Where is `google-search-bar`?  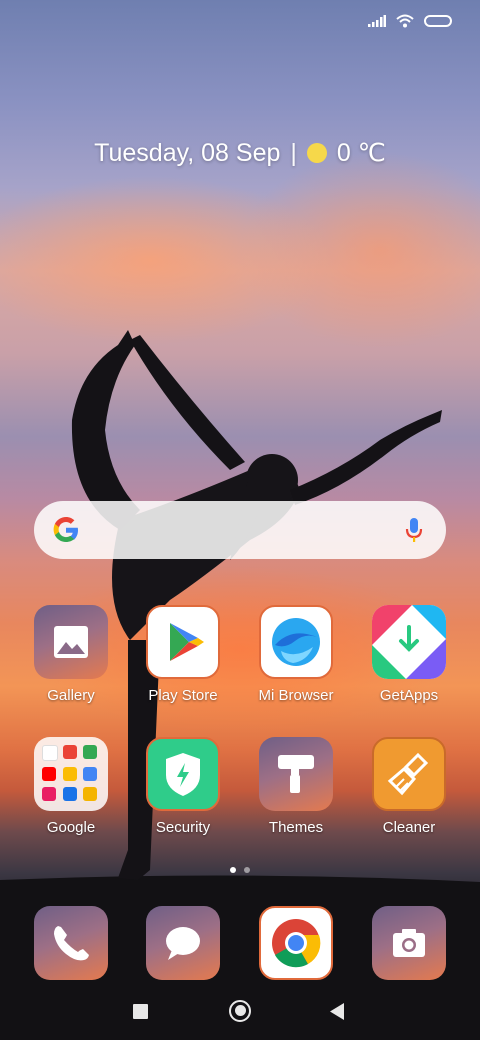 google-search-bar is located at coordinates (240, 530).